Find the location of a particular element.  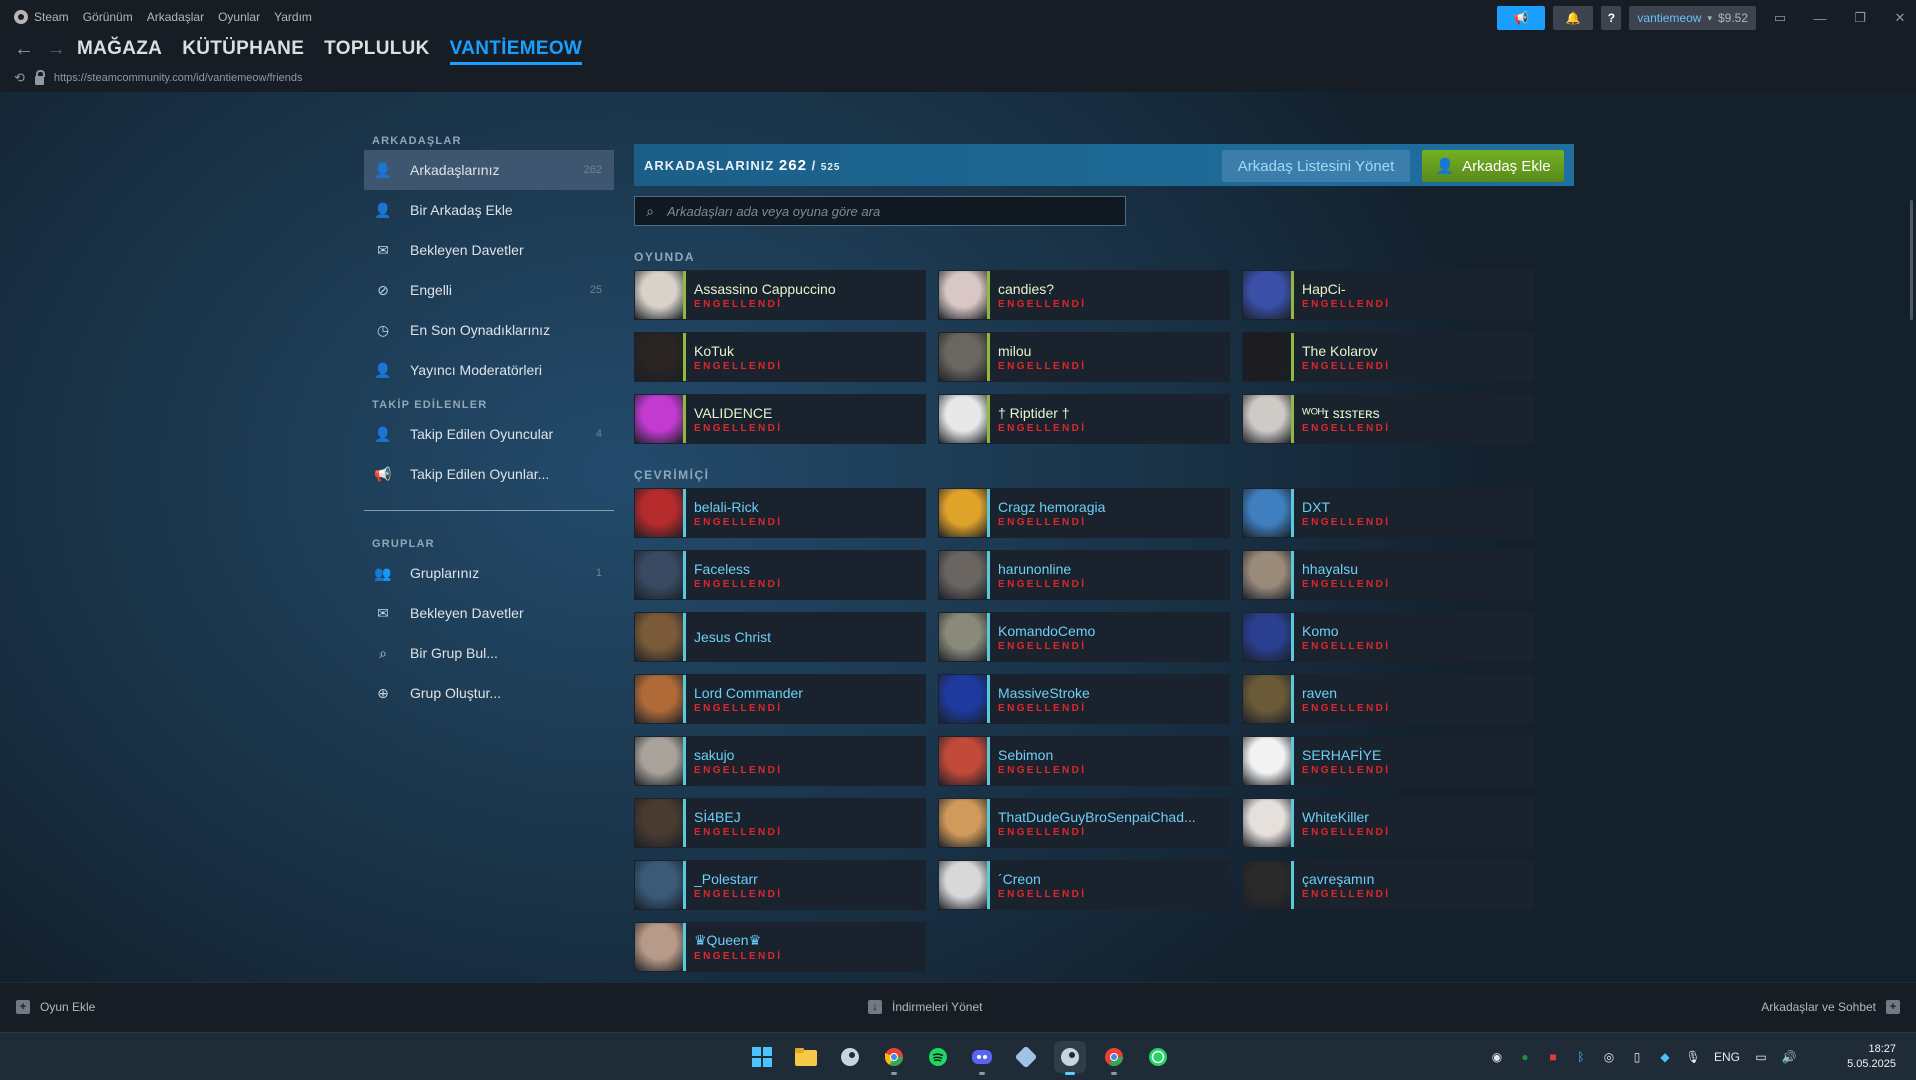

menu-games: Oyunlar is located at coordinates (239, 17).